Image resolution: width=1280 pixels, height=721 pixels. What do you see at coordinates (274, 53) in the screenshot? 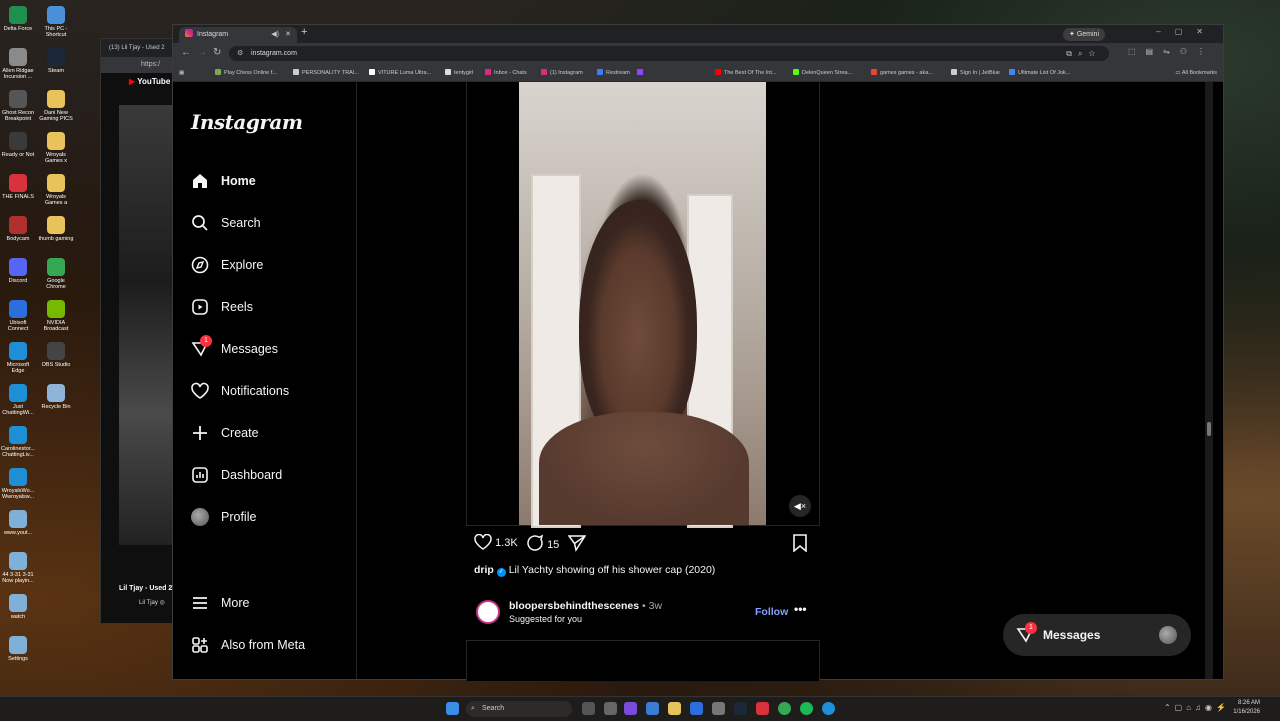
I see `omnibox-url: instagram.com` at bounding box center [274, 53].